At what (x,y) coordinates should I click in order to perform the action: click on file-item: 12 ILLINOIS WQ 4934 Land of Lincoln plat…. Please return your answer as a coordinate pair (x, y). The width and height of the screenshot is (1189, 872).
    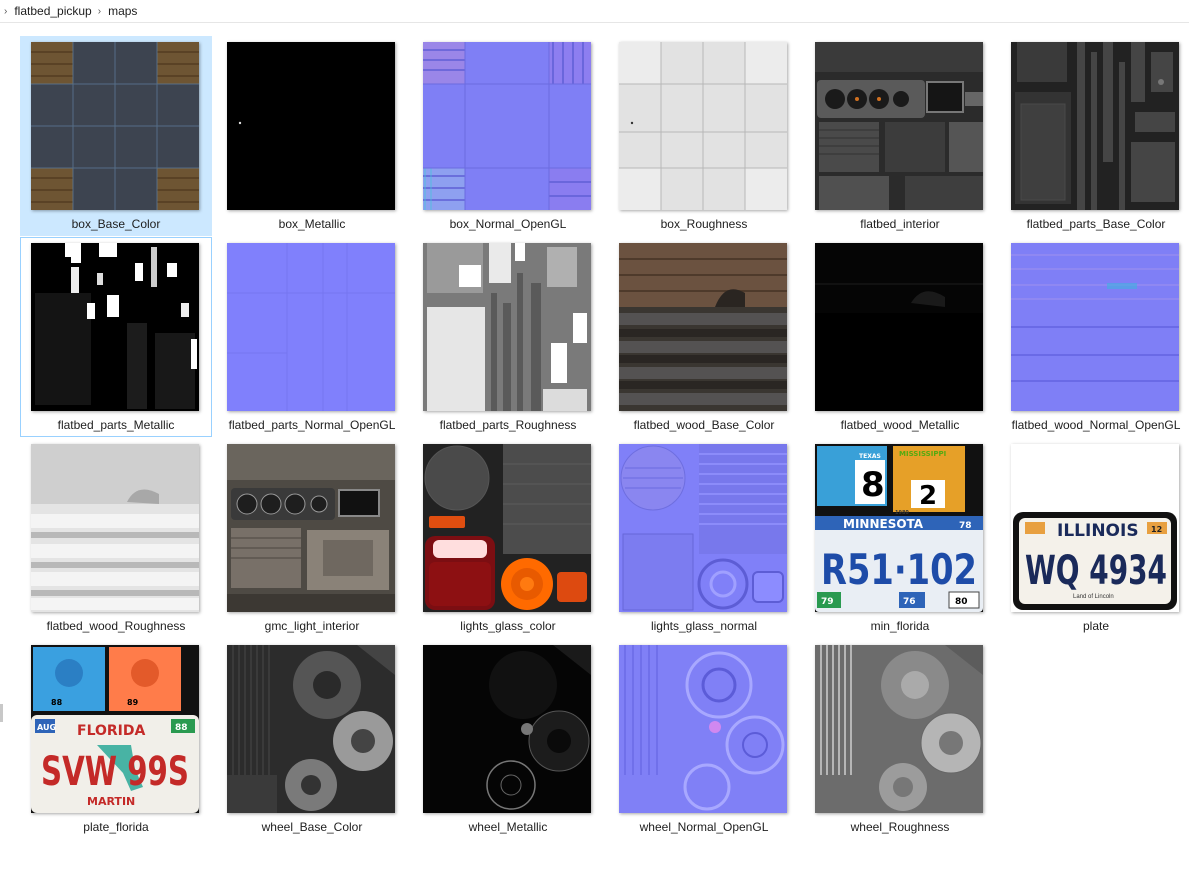
    Looking at the image, I should click on (1094, 538).